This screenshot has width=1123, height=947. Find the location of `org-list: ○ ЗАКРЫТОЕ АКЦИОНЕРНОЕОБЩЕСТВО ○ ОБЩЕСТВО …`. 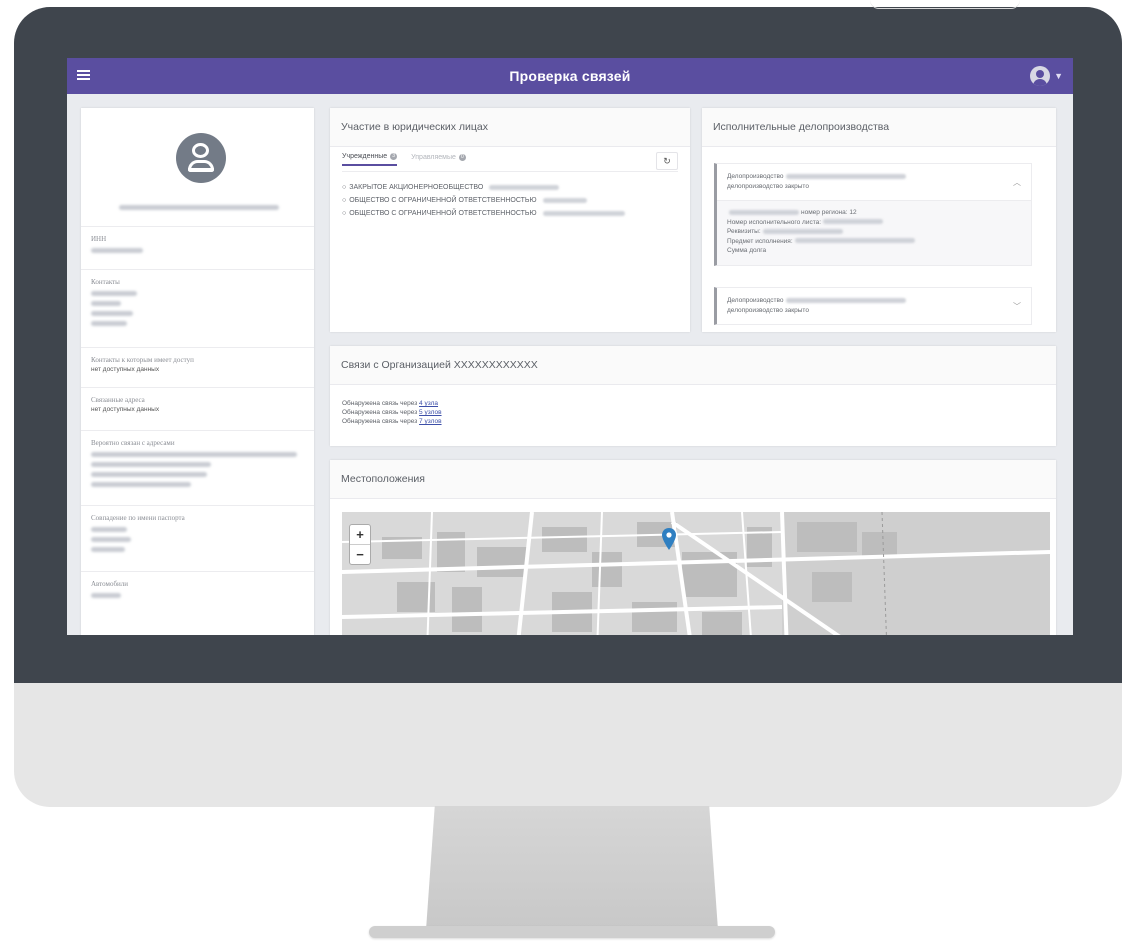

org-list: ○ ЗАКРЫТОЕ АКЦИОНЕРНОЕОБЩЕСТВО ○ ОБЩЕСТВО … is located at coordinates (483, 203).